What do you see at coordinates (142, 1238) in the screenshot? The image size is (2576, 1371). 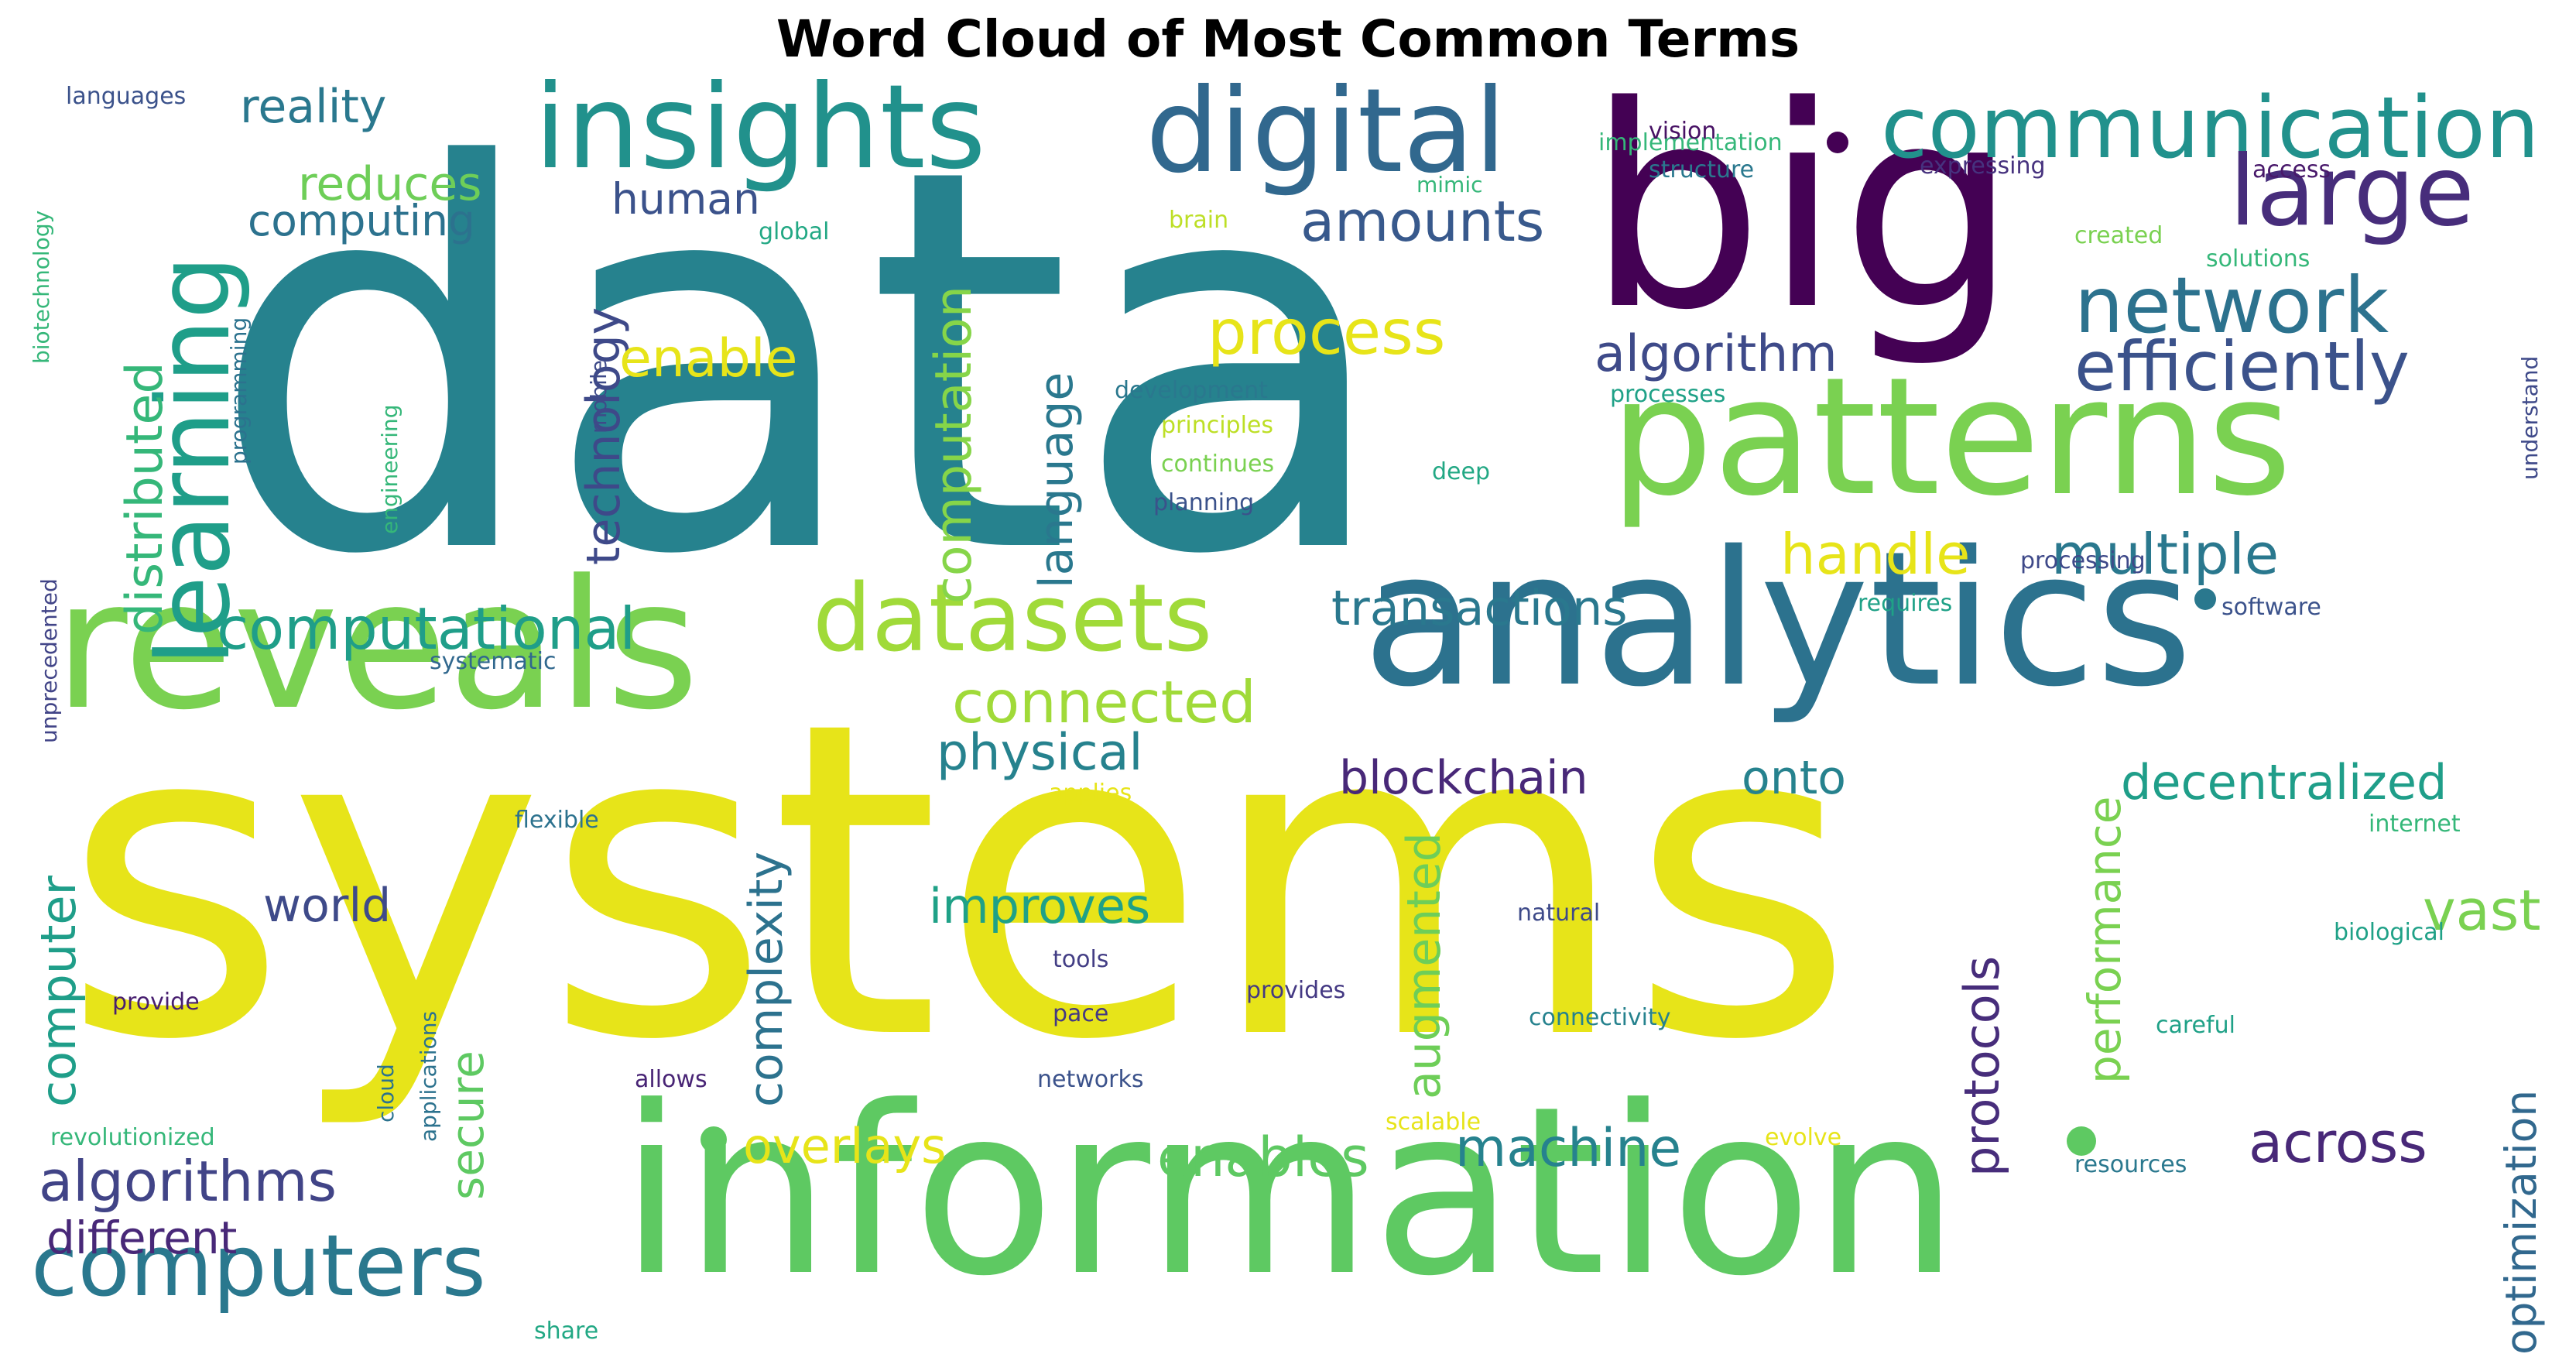 I see `word-different: different` at bounding box center [142, 1238].